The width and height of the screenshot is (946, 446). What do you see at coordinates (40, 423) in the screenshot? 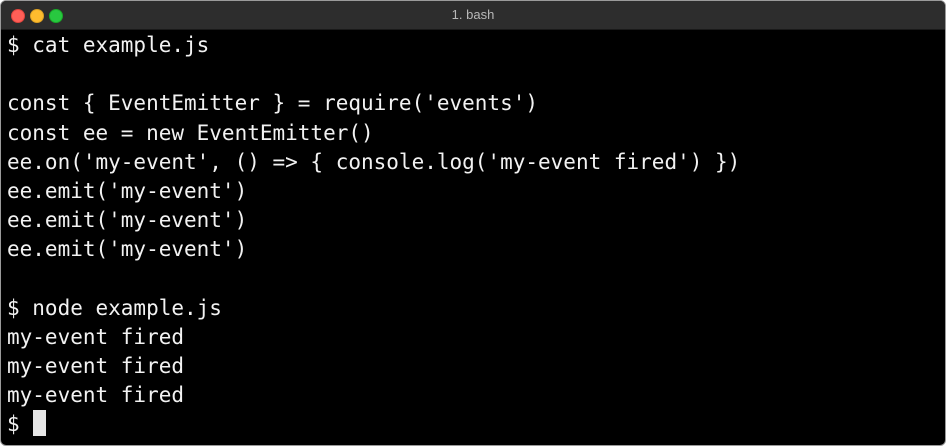
I see `text-cursor` at bounding box center [40, 423].